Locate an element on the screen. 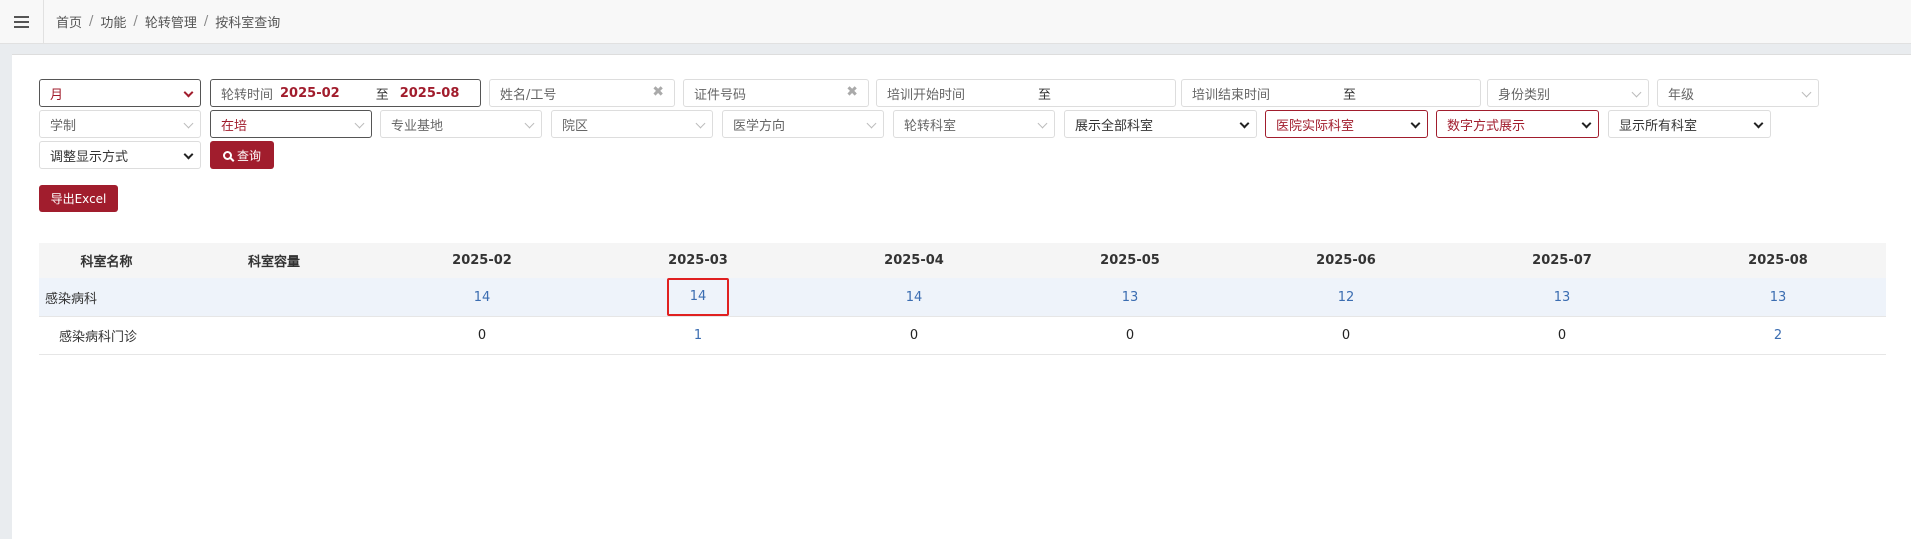 This screenshot has width=1911, height=539. query-button: 查询 is located at coordinates (242, 155).